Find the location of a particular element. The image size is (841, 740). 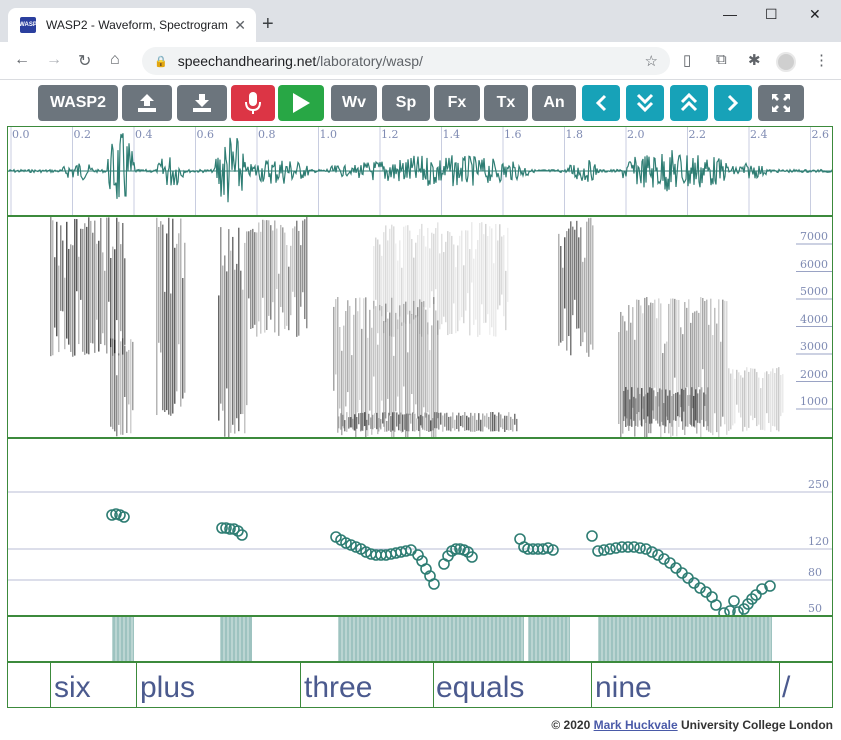

pitch-toggle-button: Fx is located at coordinates (457, 103).